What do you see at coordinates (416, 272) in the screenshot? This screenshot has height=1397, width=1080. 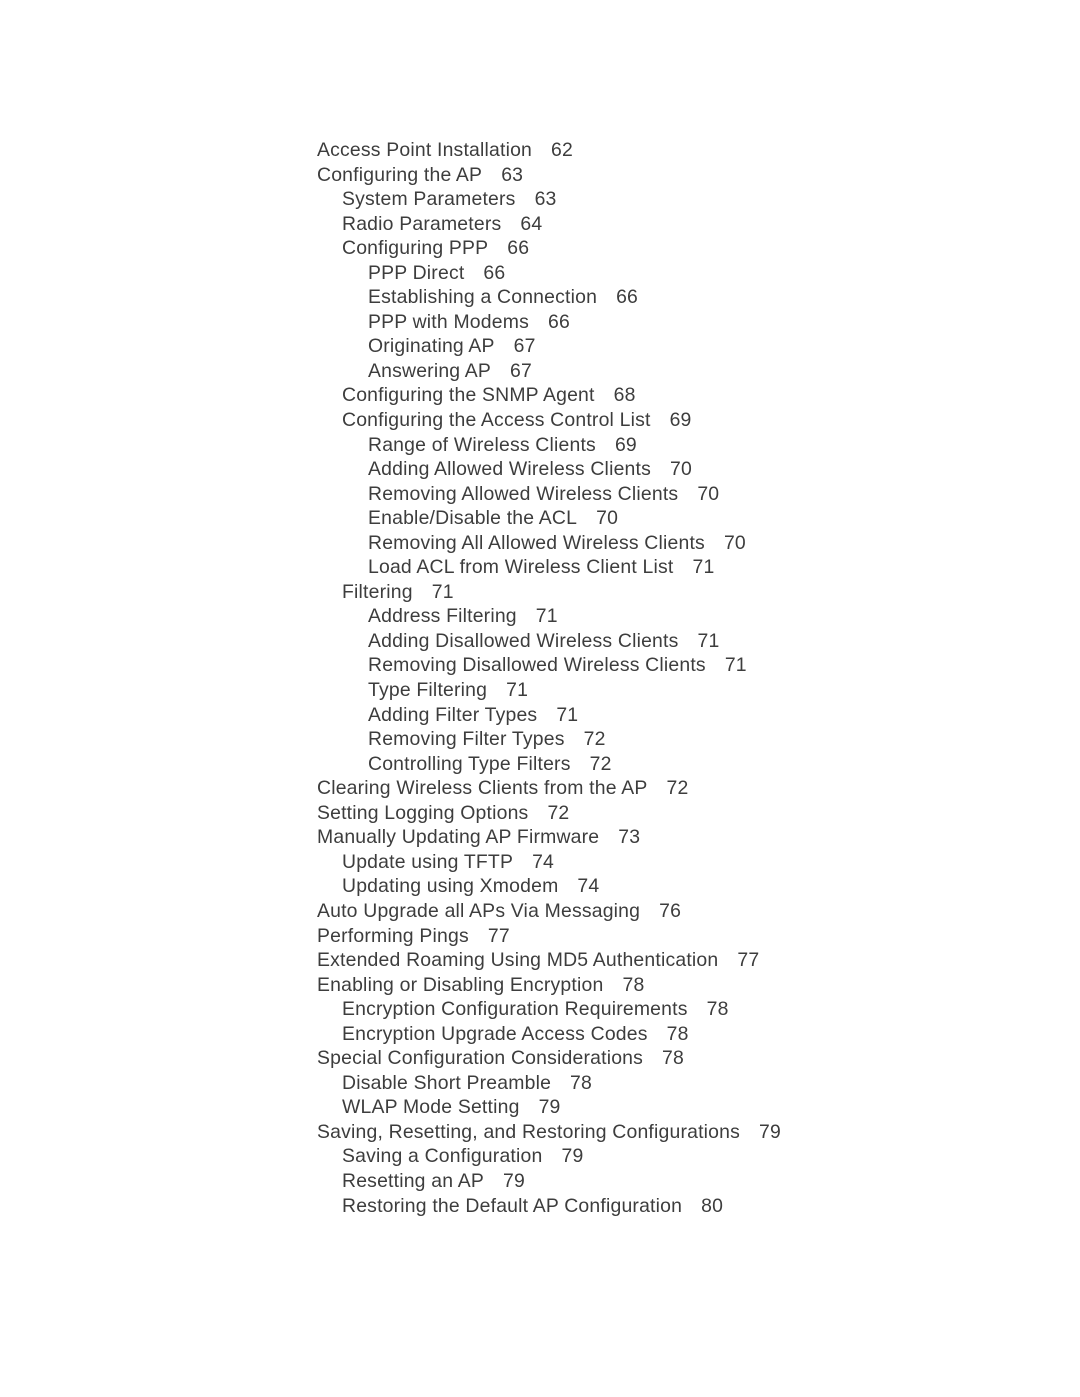 I see `toc-entry-title: PPP Direct` at bounding box center [416, 272].